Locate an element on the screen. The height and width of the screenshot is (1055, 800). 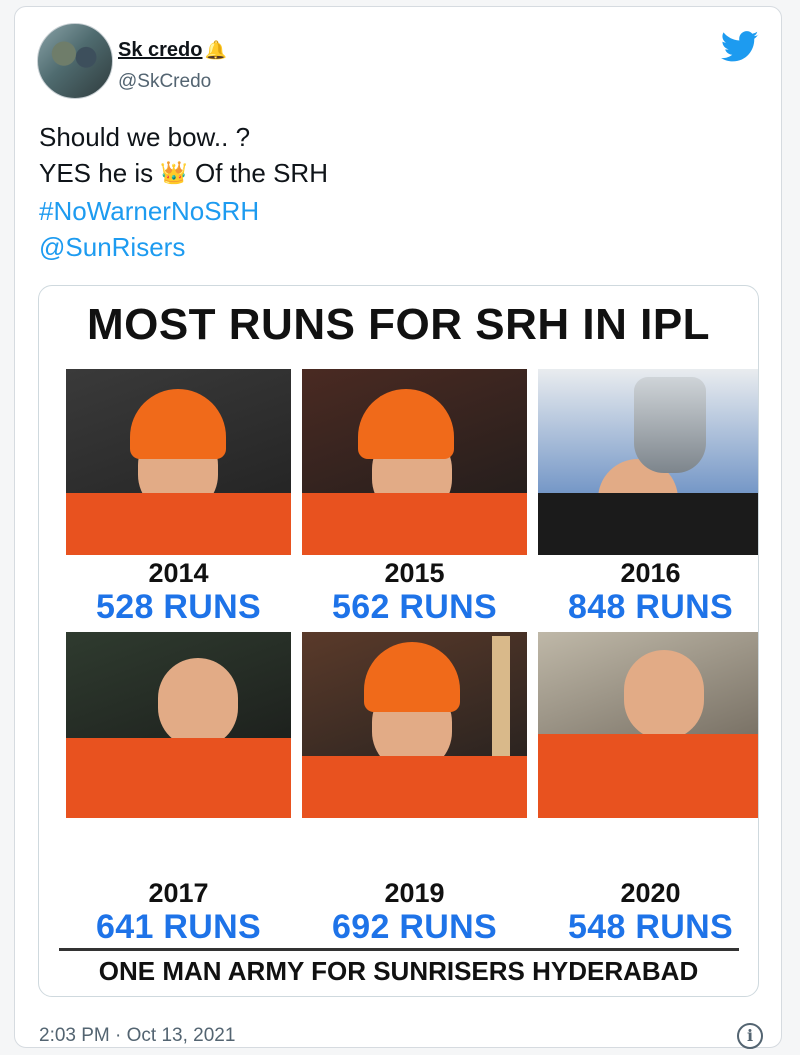
tweet-line-2-end: Of the SRH is located at coordinates (261, 173).